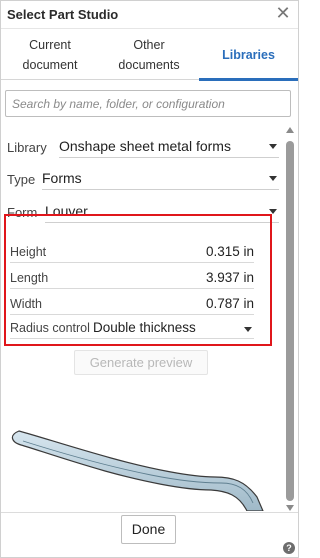  I want to click on vertical-scrollbar, so click(290, 318).